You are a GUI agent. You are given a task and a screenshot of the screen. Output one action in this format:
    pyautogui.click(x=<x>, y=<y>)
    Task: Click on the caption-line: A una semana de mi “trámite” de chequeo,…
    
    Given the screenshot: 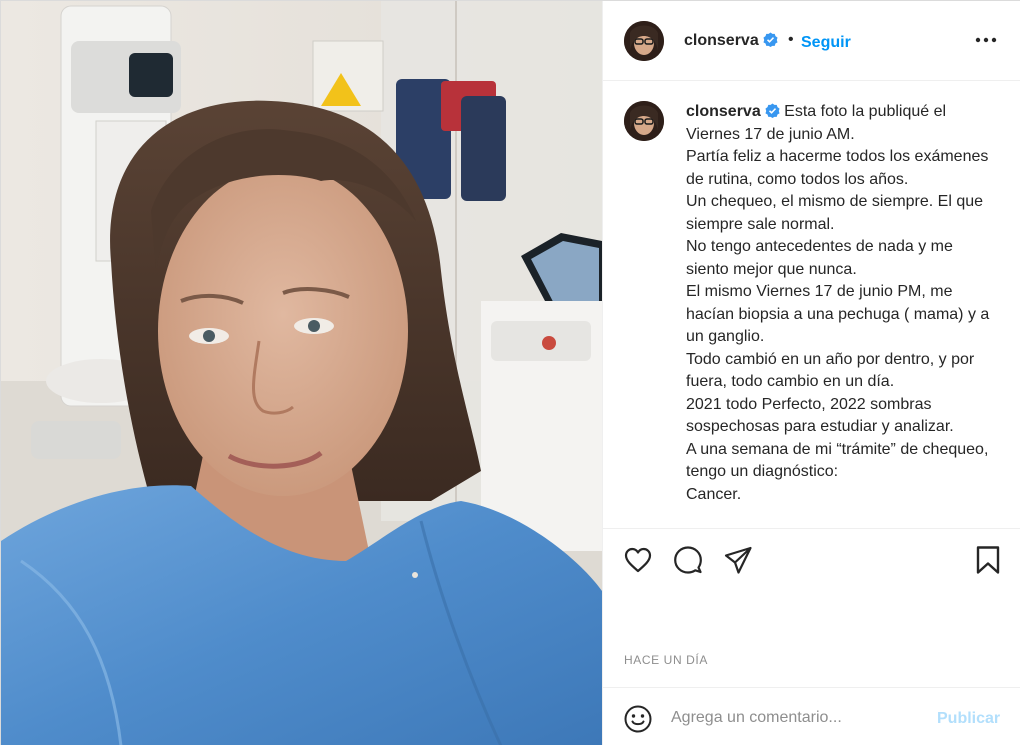 What is the action you would take?
    pyautogui.click(x=837, y=460)
    